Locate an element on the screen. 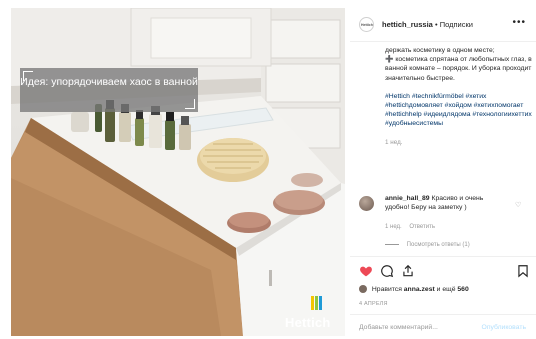 This screenshot has height=339, width=536. post-author: hettich_russia • Подписки is located at coordinates (427, 24).